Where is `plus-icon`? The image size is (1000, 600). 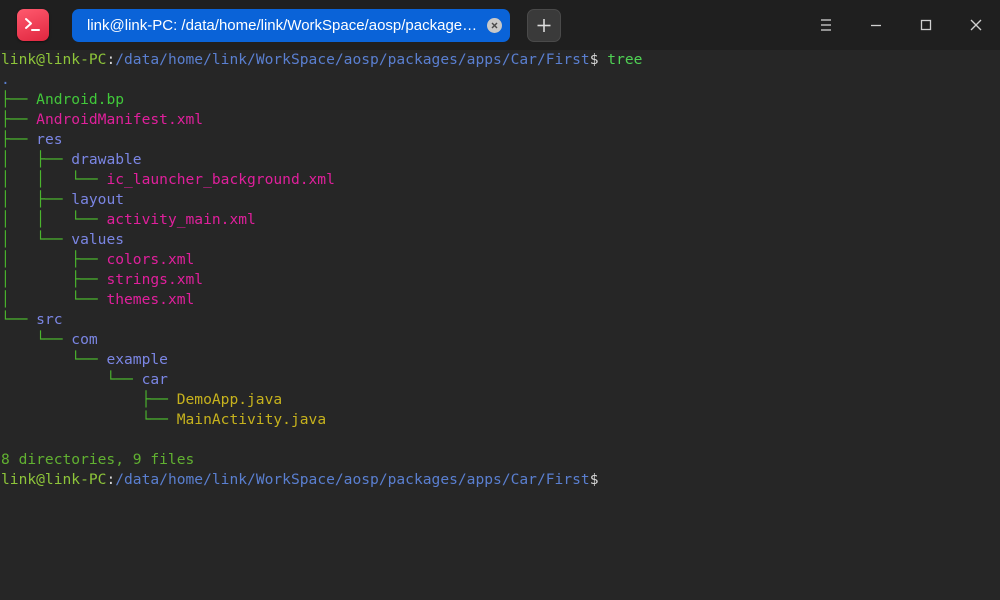
plus-icon is located at coordinates (544, 25).